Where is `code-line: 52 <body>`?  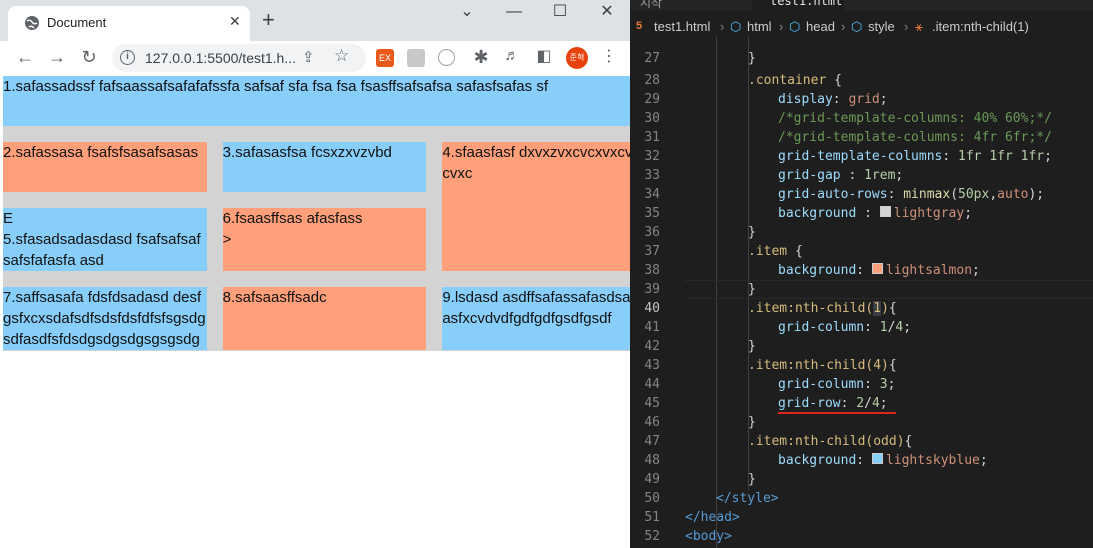
code-line: 52 <body> is located at coordinates (688, 536).